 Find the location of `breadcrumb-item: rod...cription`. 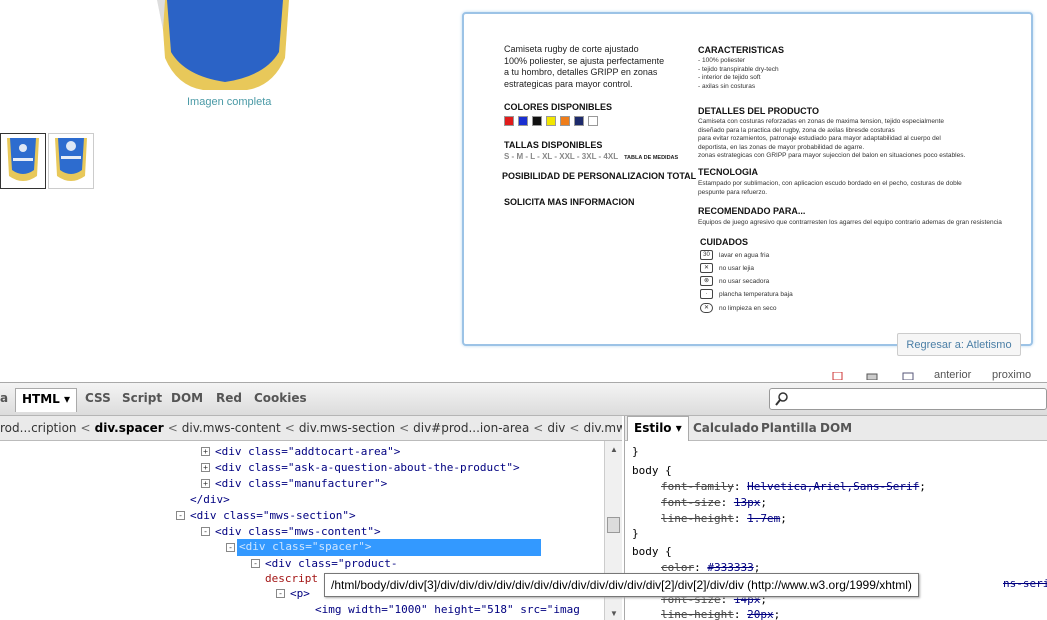

breadcrumb-item: rod...cription is located at coordinates (38, 428).